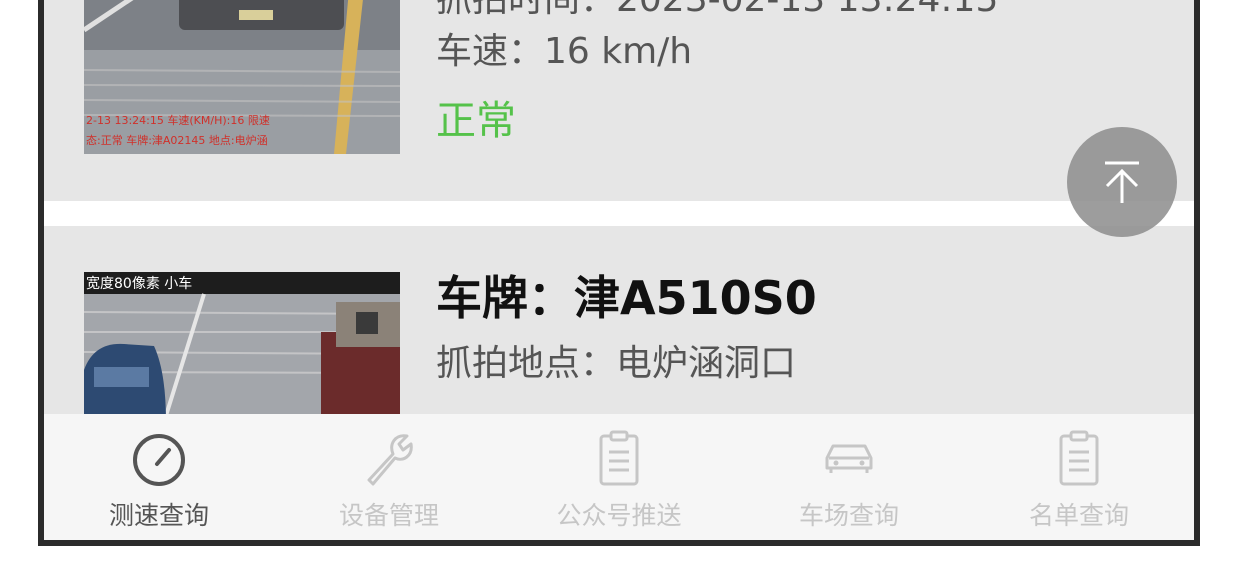  I want to click on capture-location: 抓拍地点：电炉涵洞口, so click(616, 363).